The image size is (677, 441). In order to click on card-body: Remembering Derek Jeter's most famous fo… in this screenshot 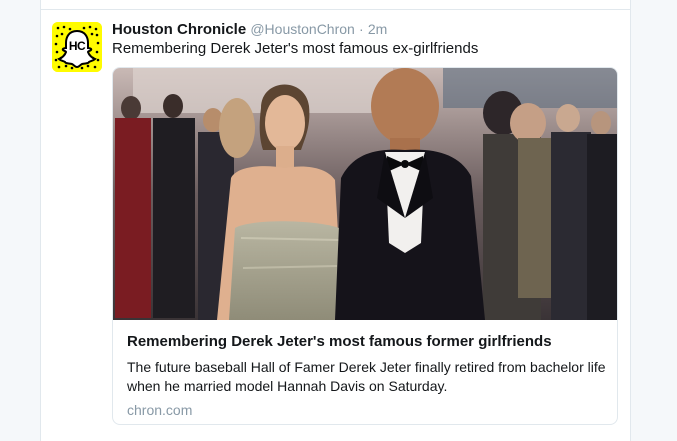, I will do `click(367, 376)`.